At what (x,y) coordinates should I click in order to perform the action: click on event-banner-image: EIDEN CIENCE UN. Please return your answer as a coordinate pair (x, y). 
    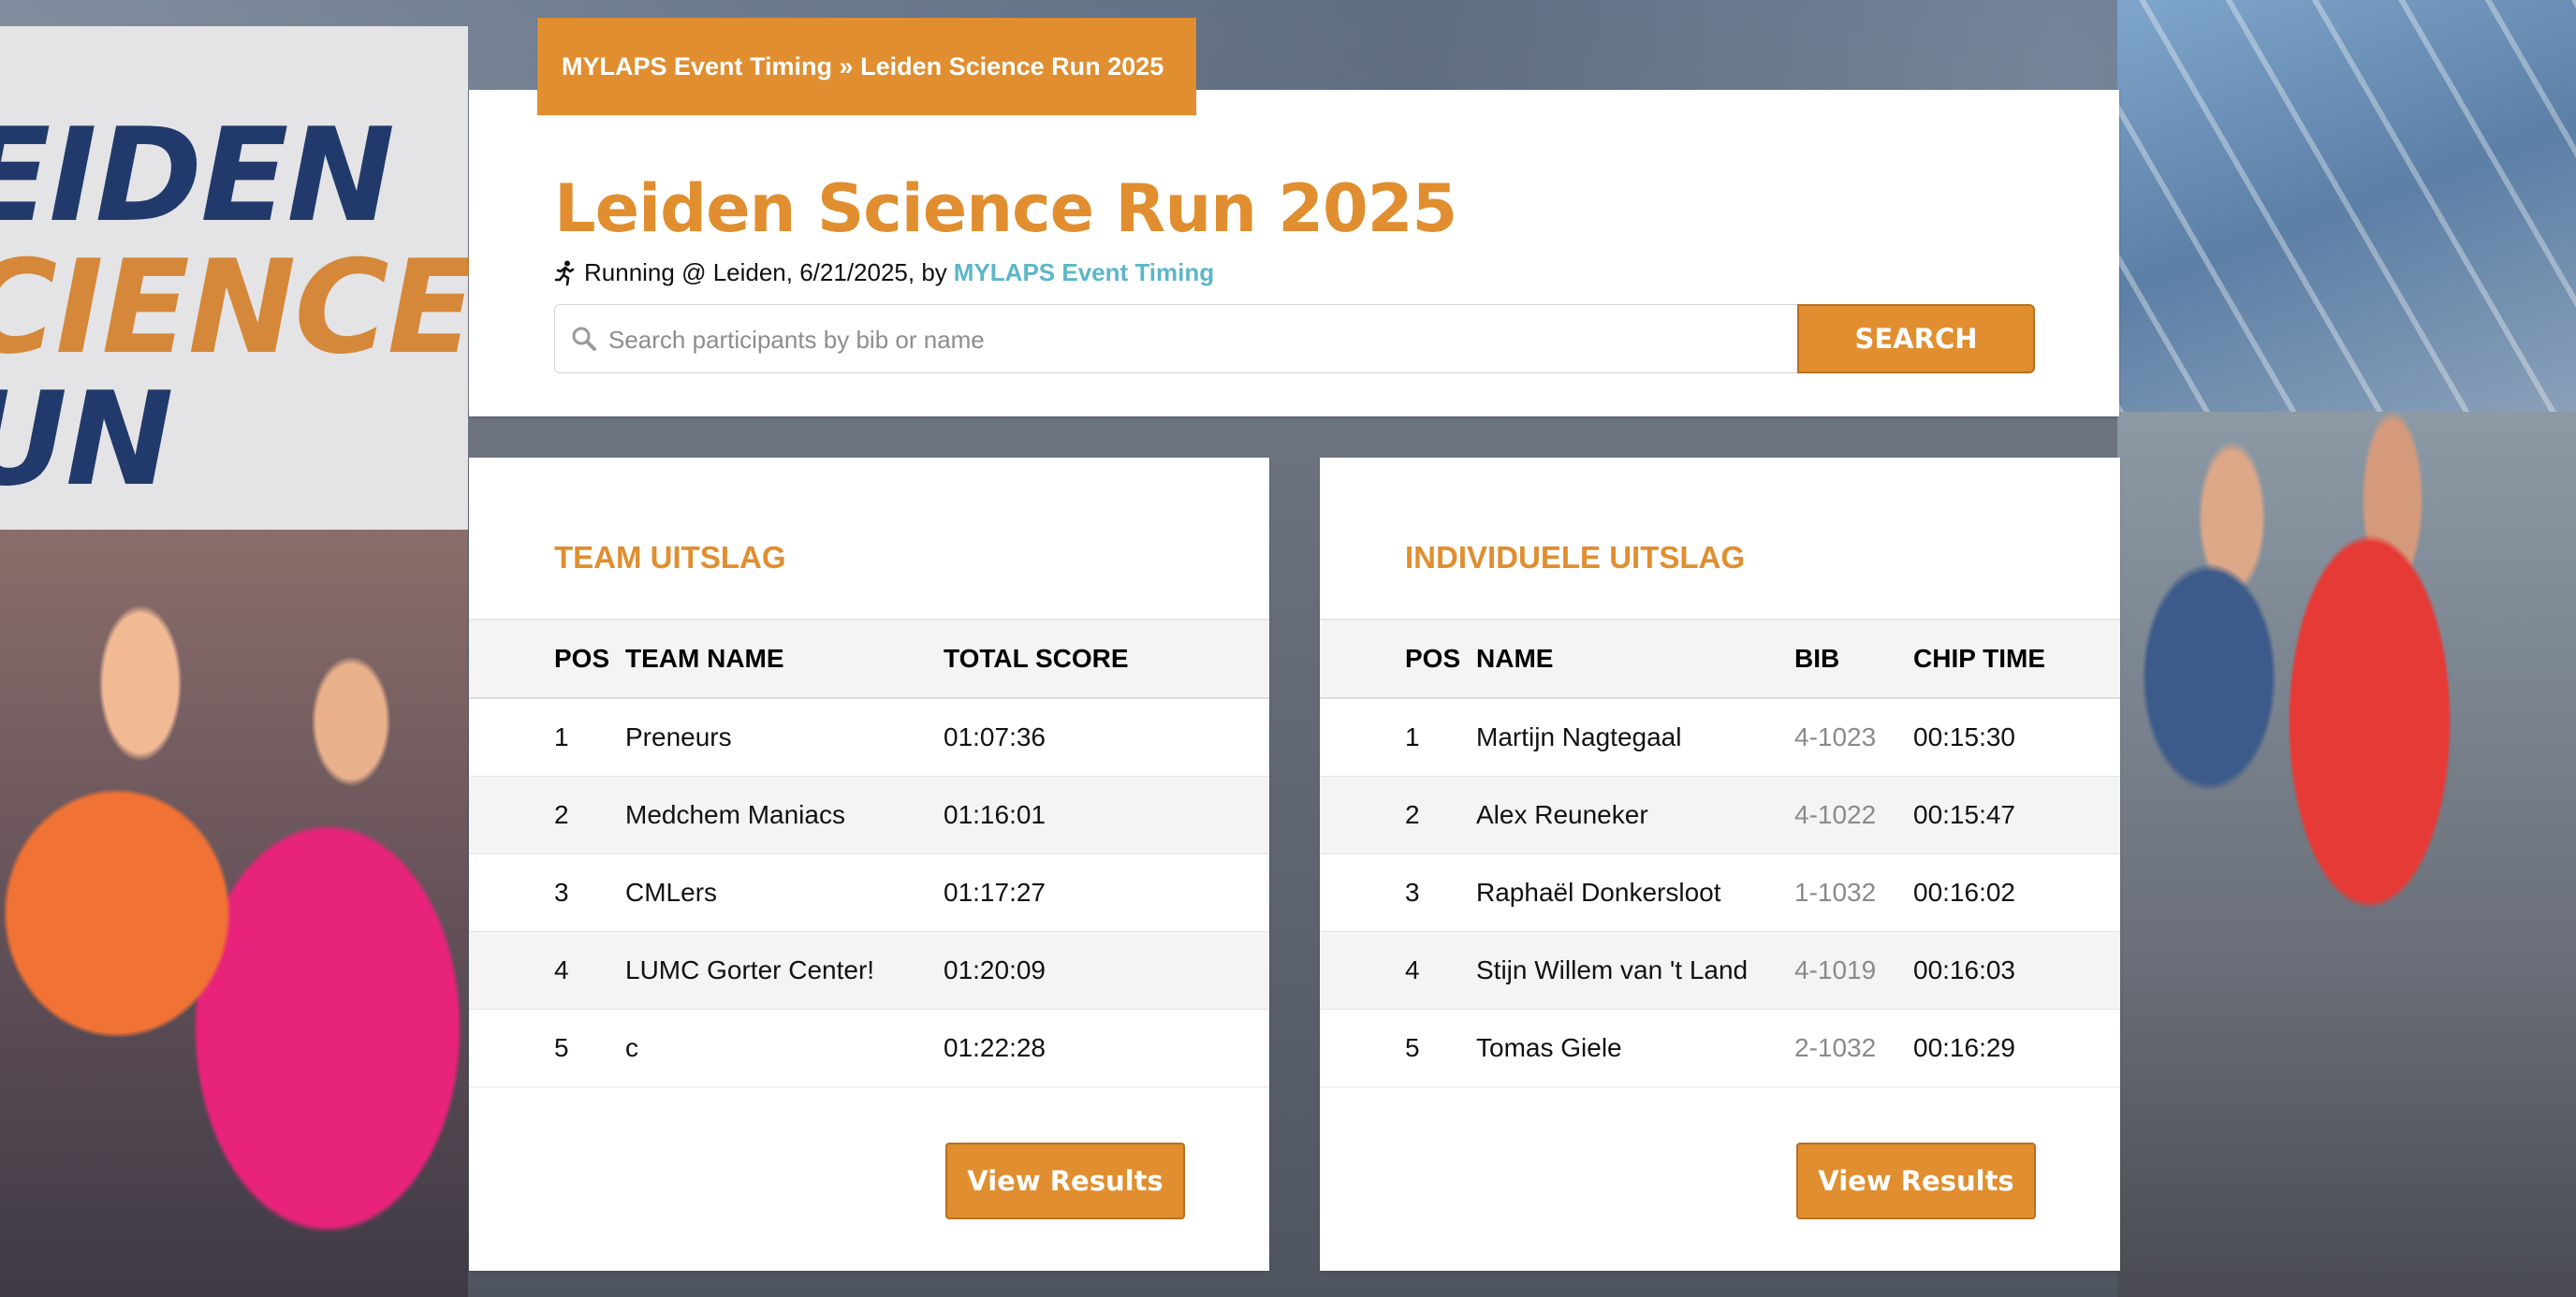
    Looking at the image, I should click on (238, 278).